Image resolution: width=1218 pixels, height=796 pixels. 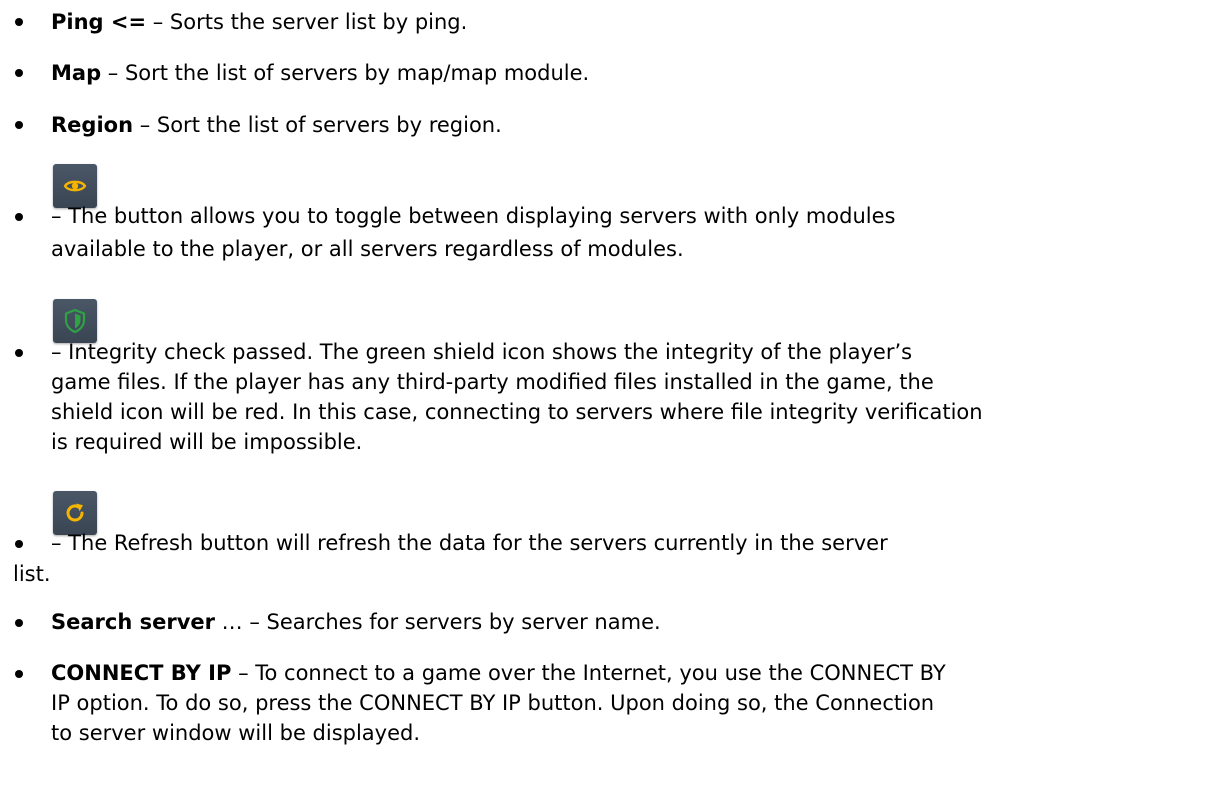 I want to click on shield-icon, so click(x=75, y=321).